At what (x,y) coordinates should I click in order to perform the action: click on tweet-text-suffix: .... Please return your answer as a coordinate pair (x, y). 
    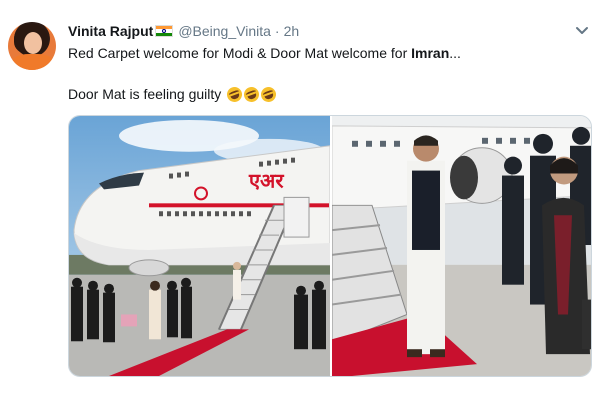
    Looking at the image, I should click on (455, 53).